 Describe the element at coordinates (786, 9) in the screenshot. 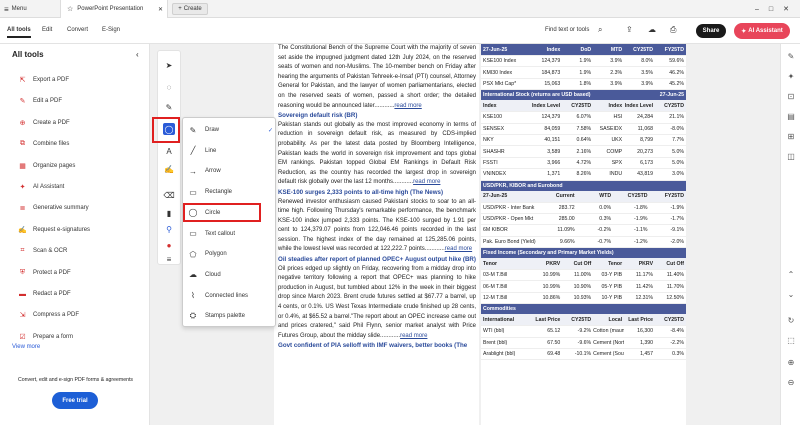

I see `close-window-icon: ✕` at that location.